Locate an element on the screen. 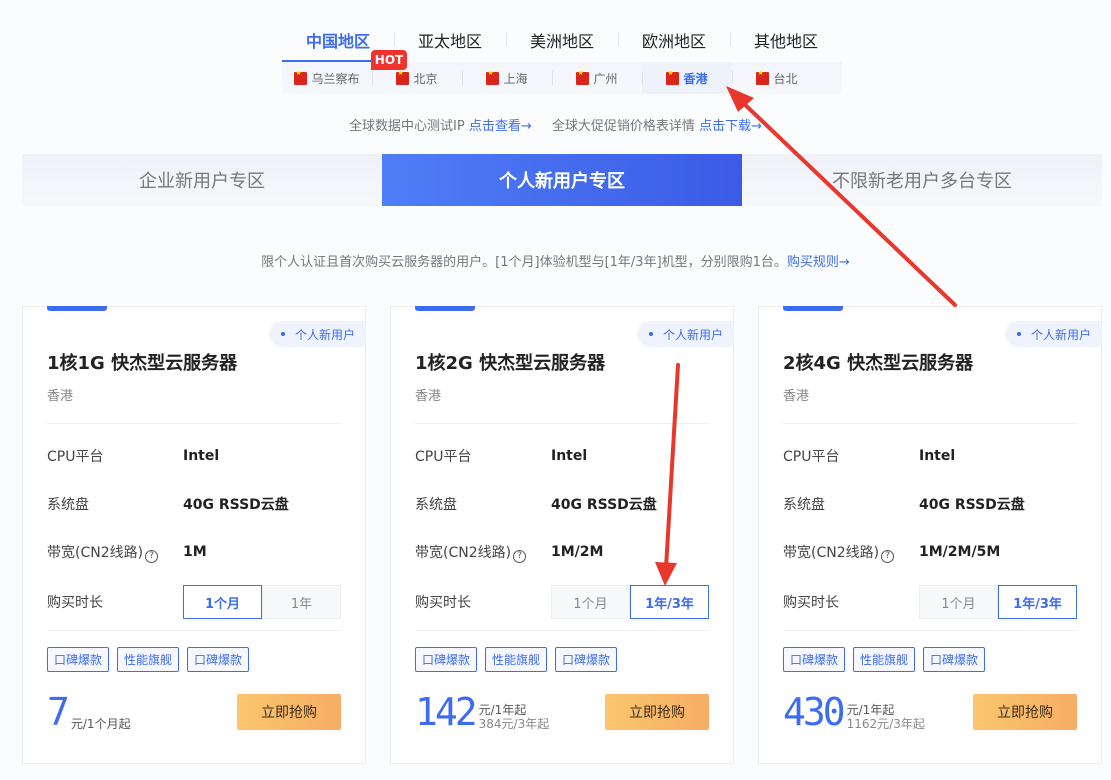 The height and width of the screenshot is (780, 1111). download-price-list-link: 点击下载→ is located at coordinates (730, 126).